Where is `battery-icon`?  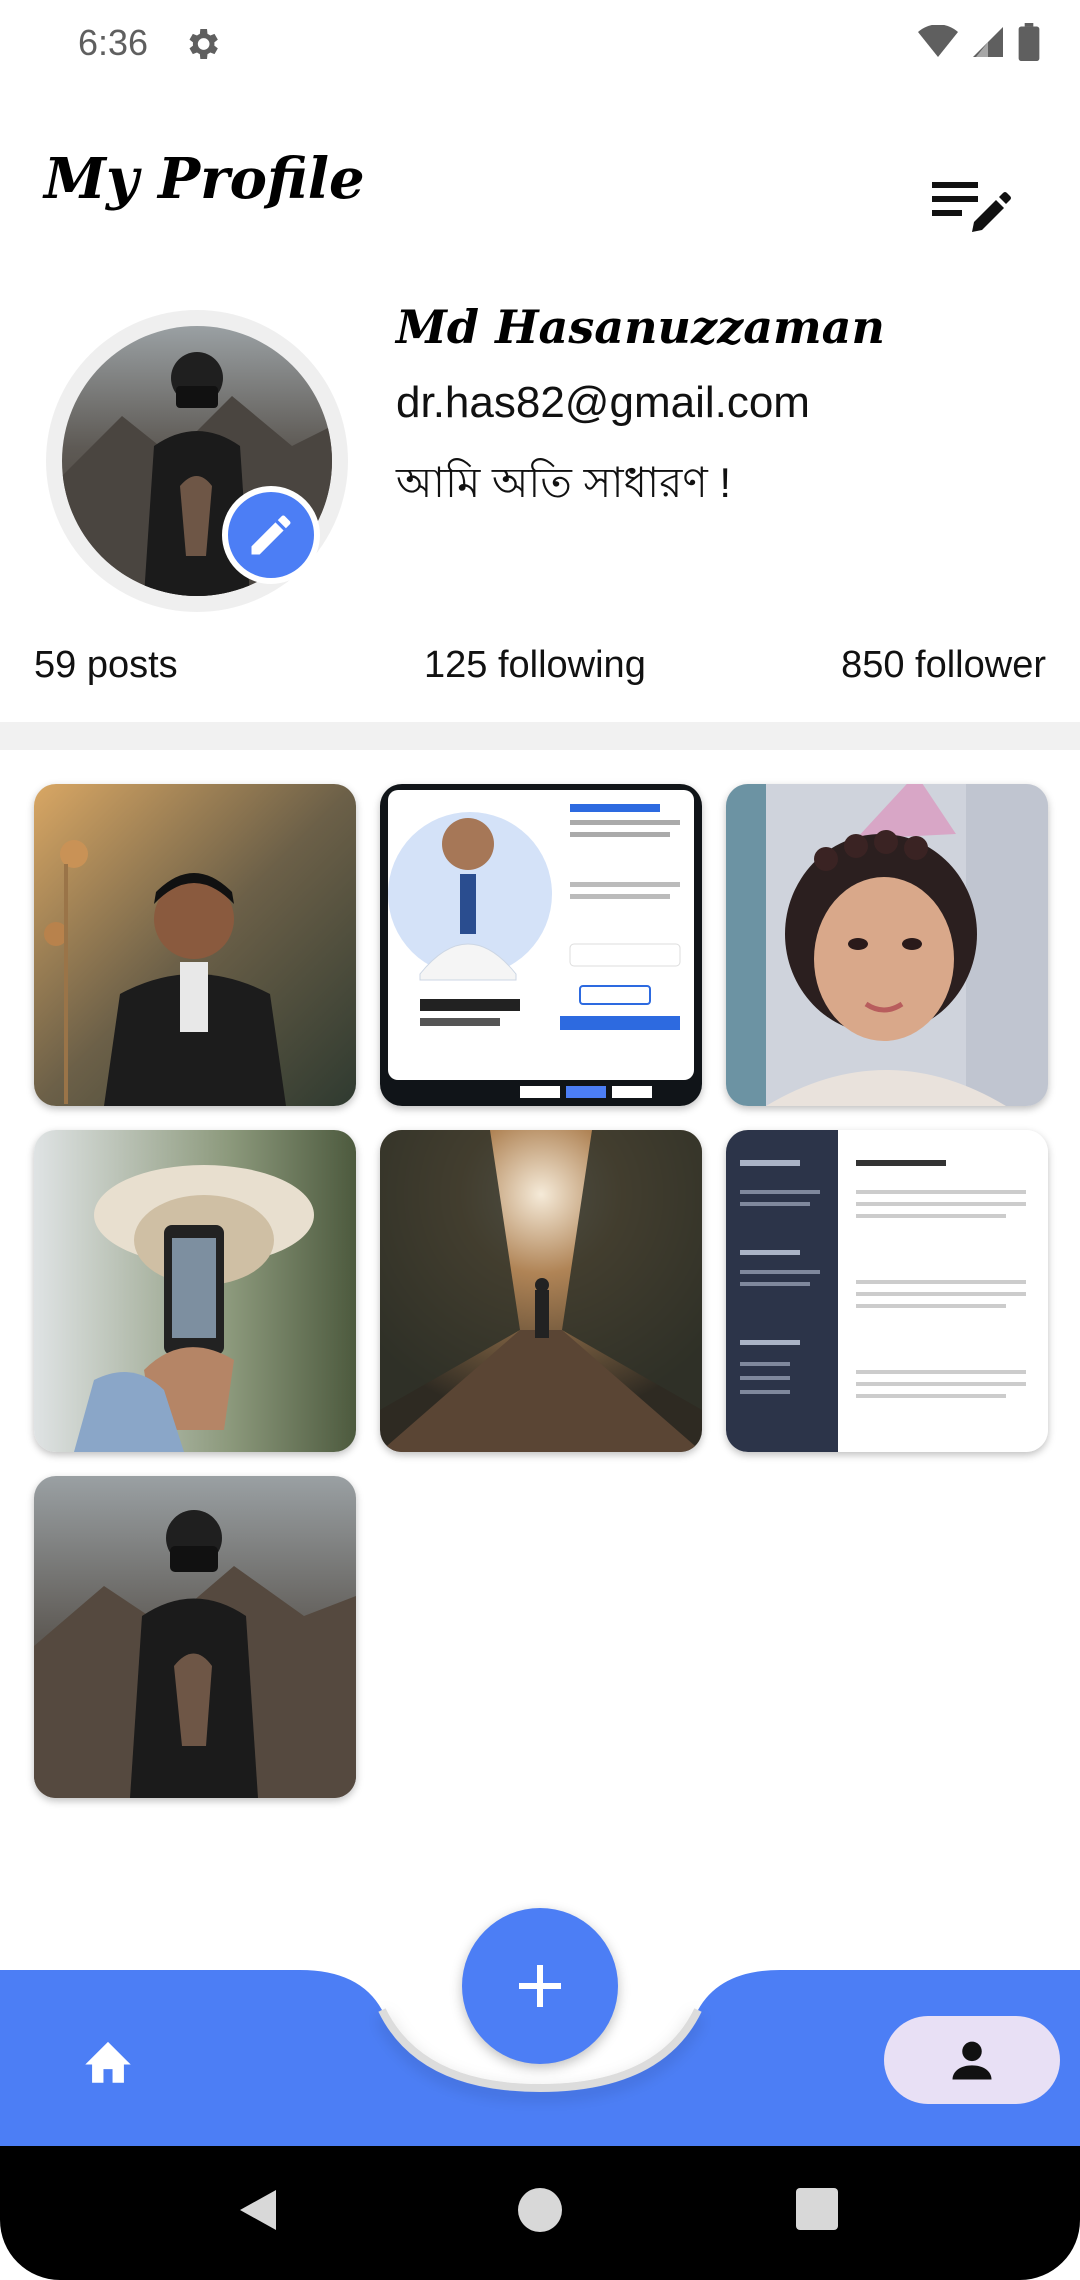 battery-icon is located at coordinates (1029, 44).